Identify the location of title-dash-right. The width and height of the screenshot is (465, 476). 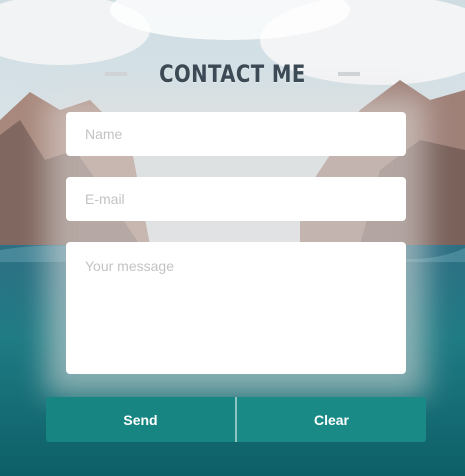
(348, 74).